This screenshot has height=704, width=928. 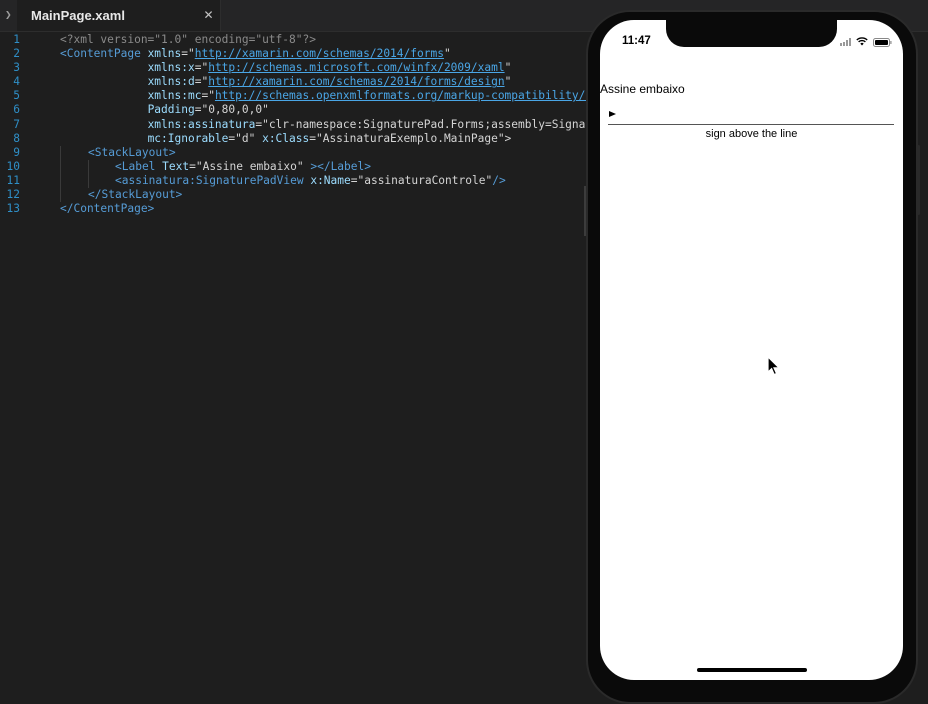 What do you see at coordinates (918, 180) in the screenshot?
I see `phone-side-button` at bounding box center [918, 180].